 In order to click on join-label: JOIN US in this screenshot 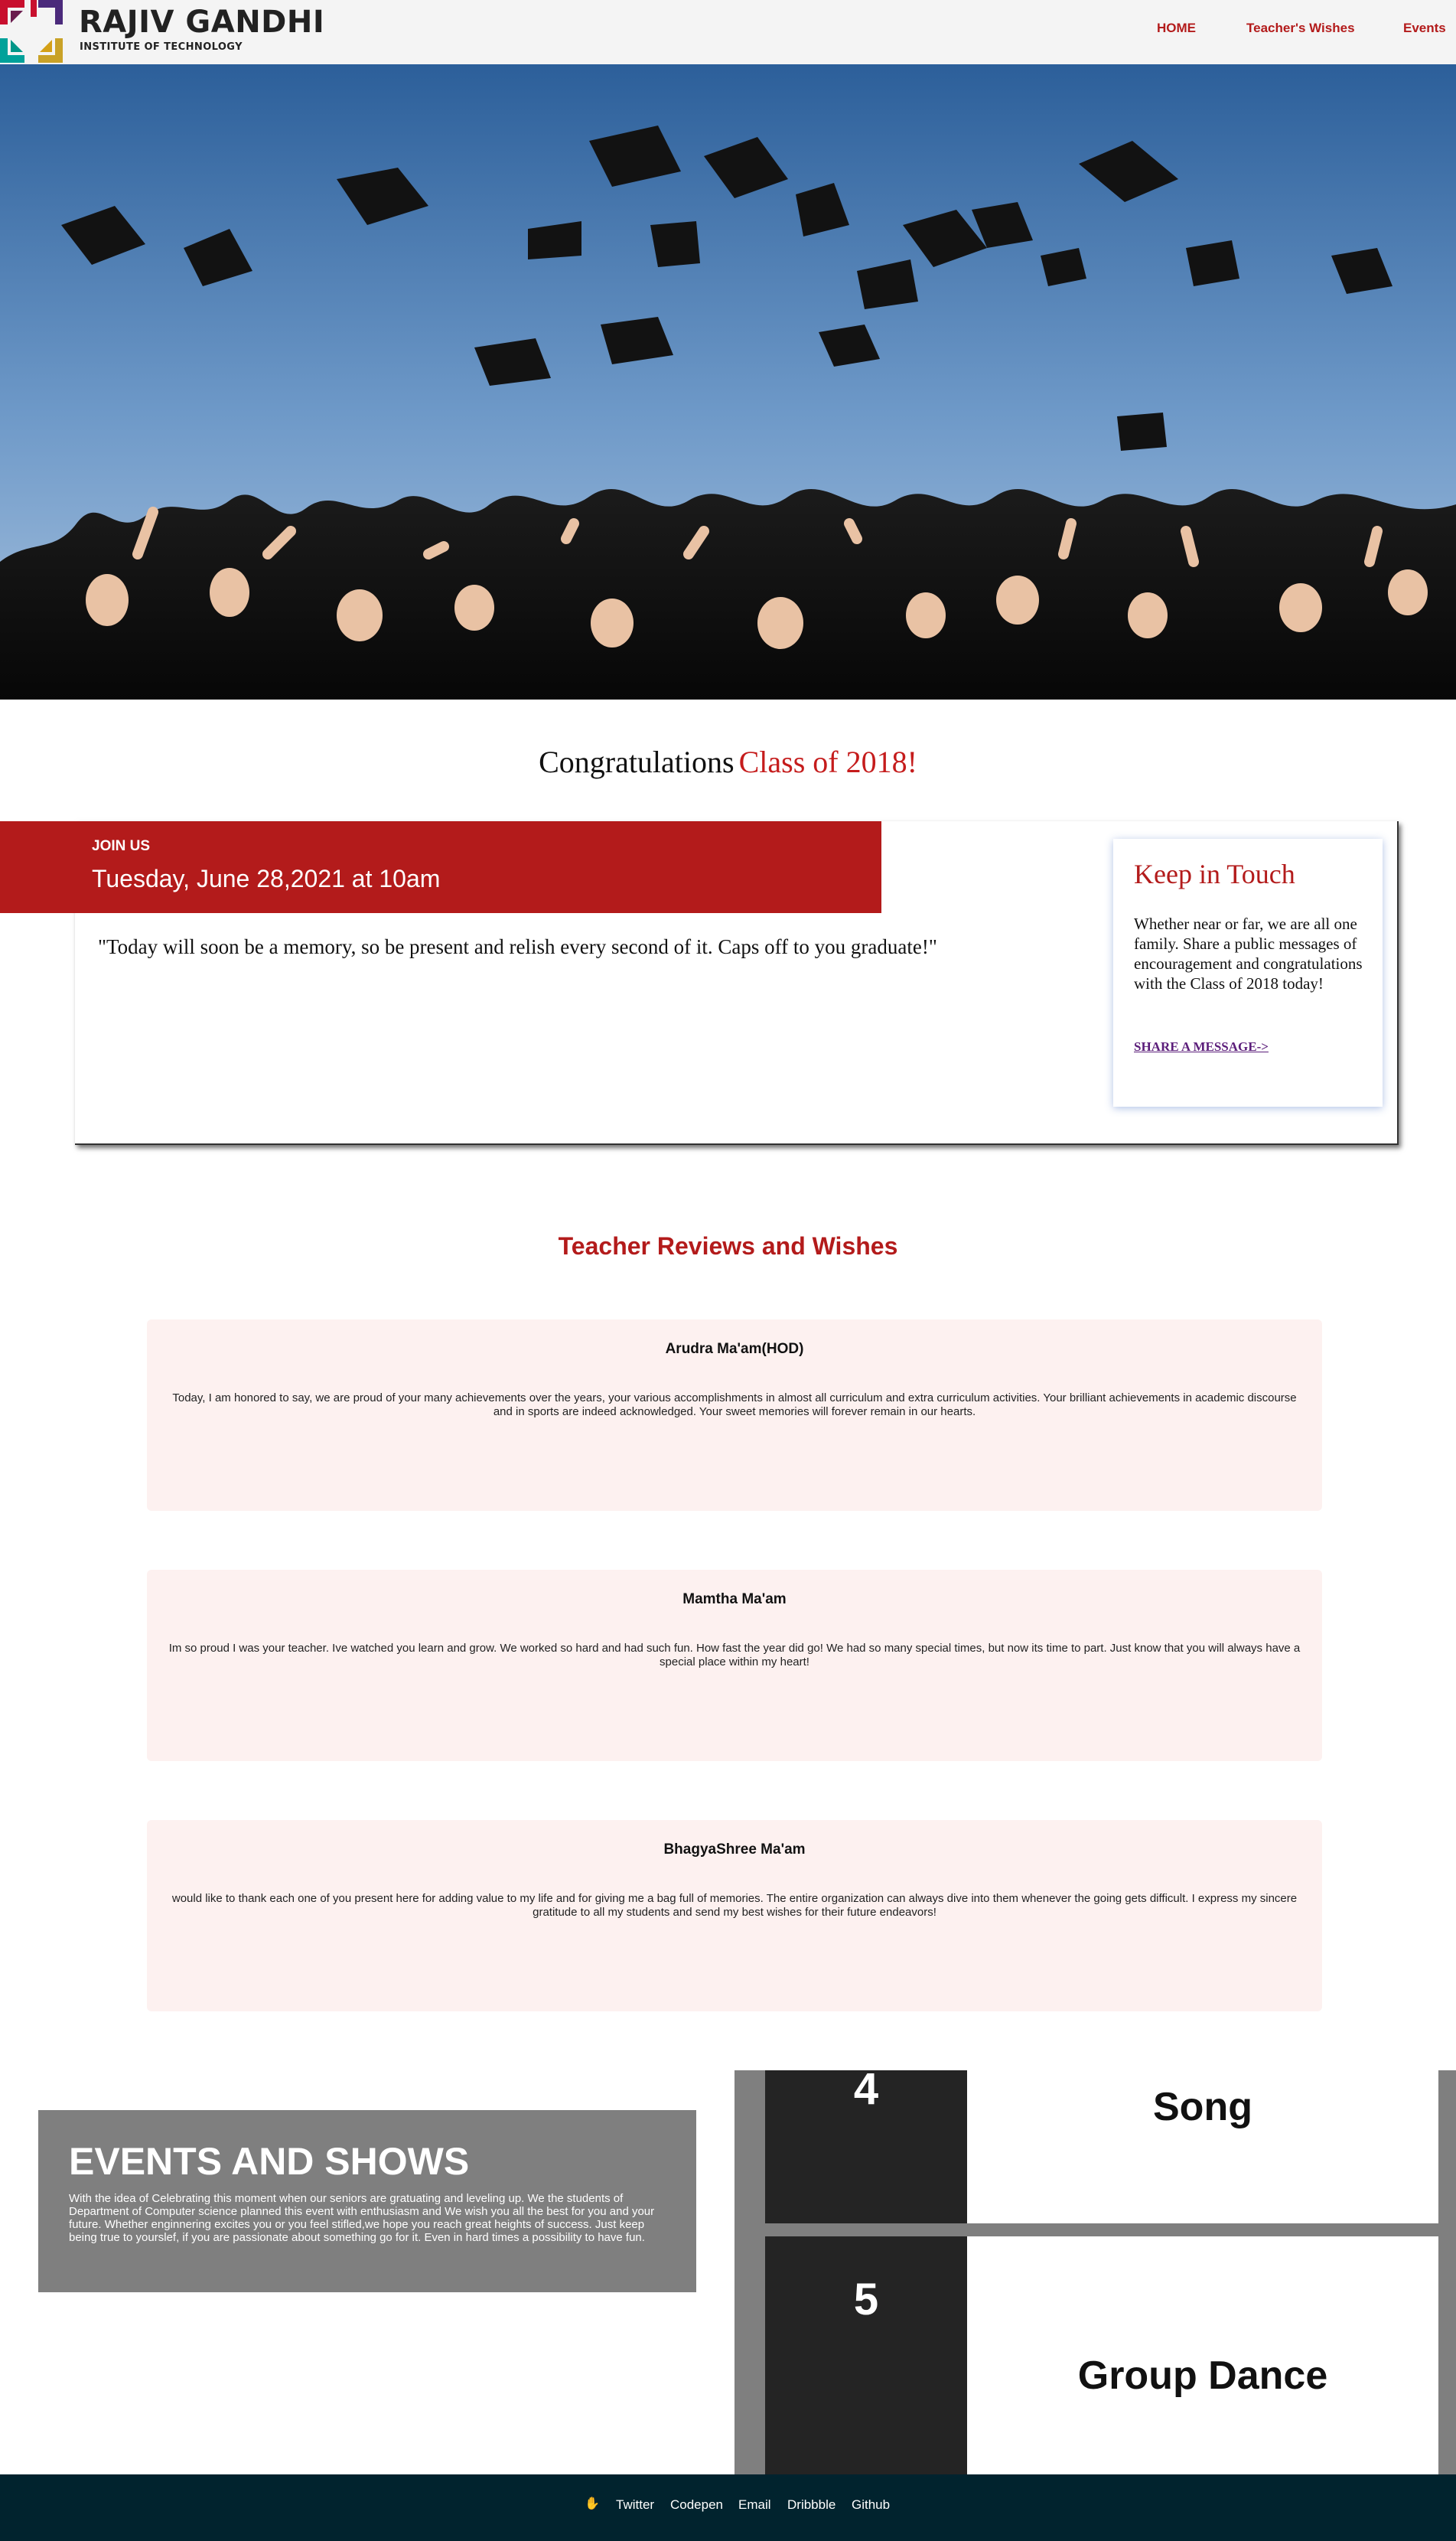, I will do `click(121, 846)`.